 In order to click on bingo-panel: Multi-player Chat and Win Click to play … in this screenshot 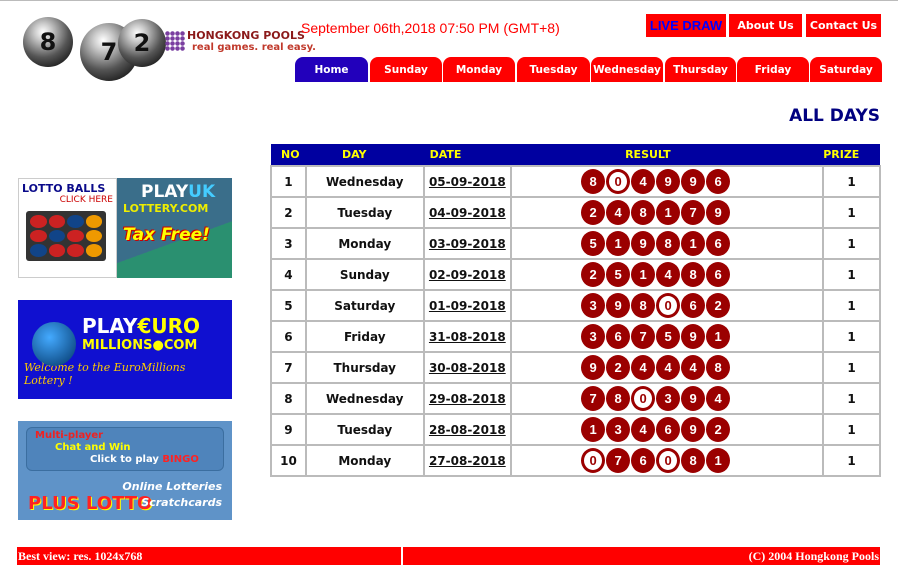, I will do `click(125, 449)`.